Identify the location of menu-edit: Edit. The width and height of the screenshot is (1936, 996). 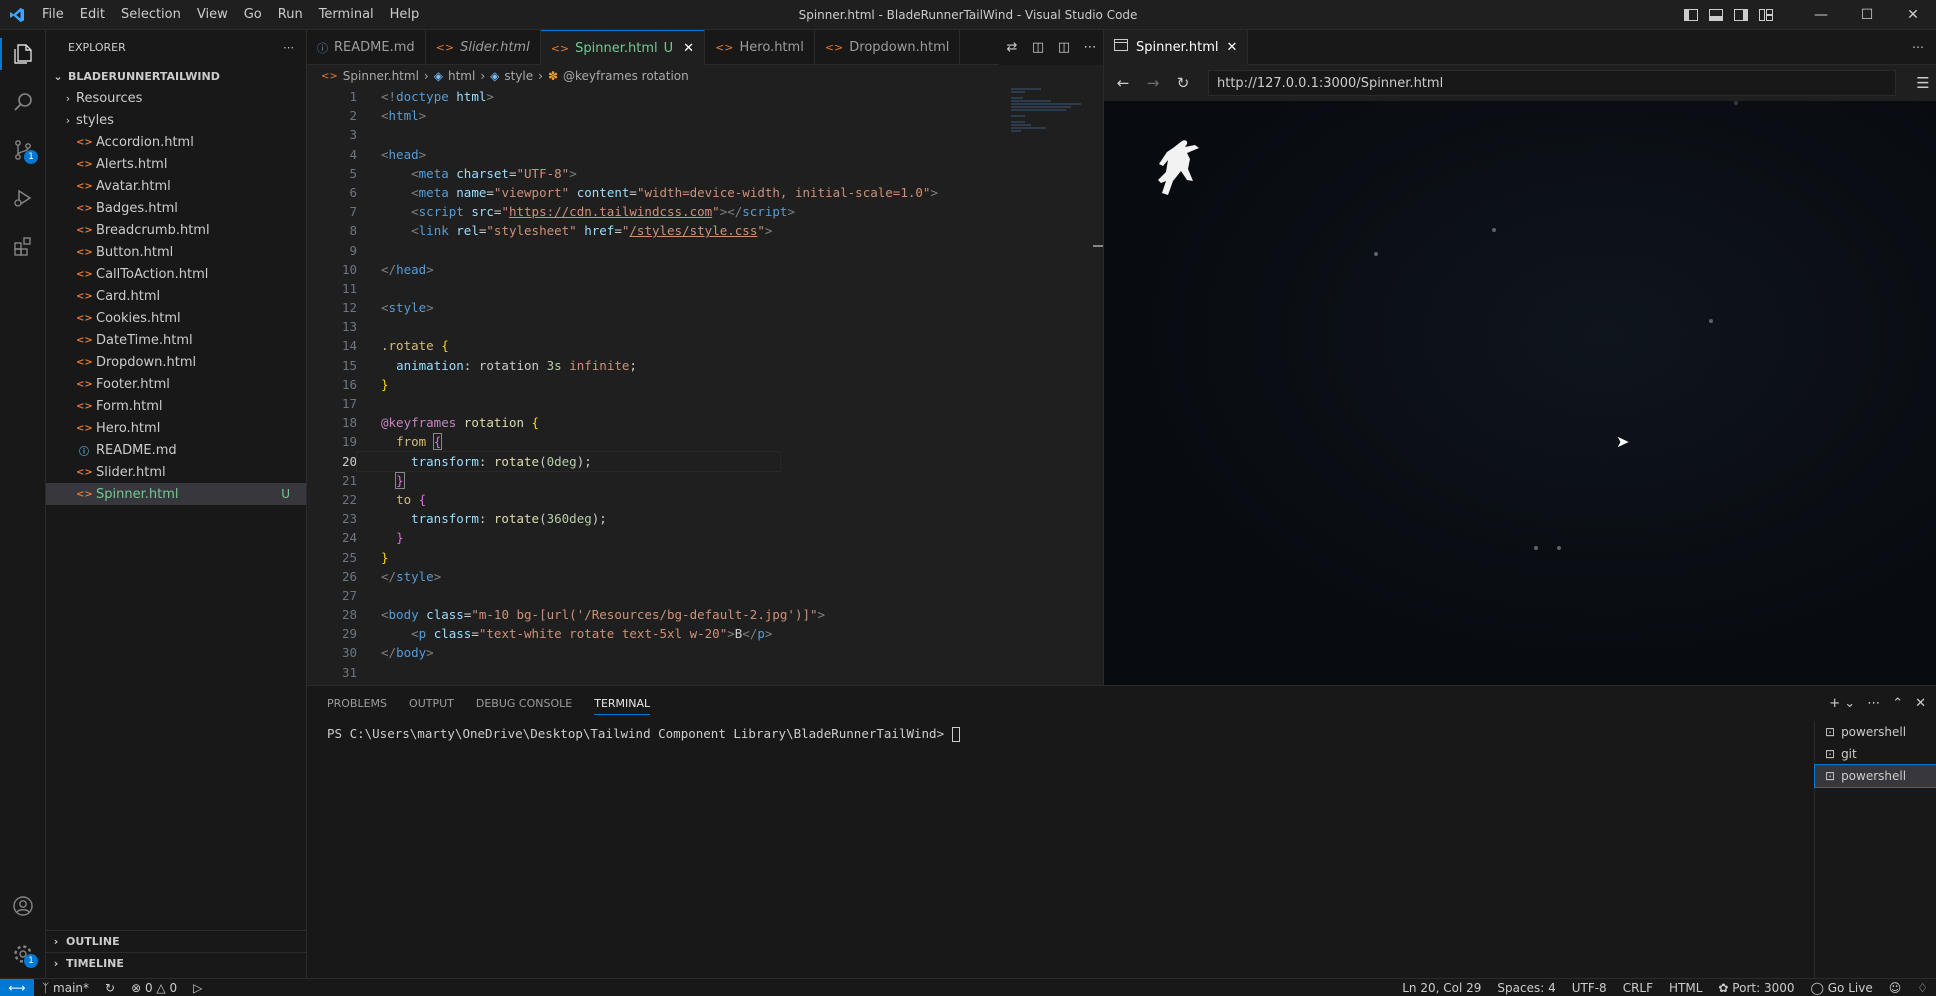
(92, 15).